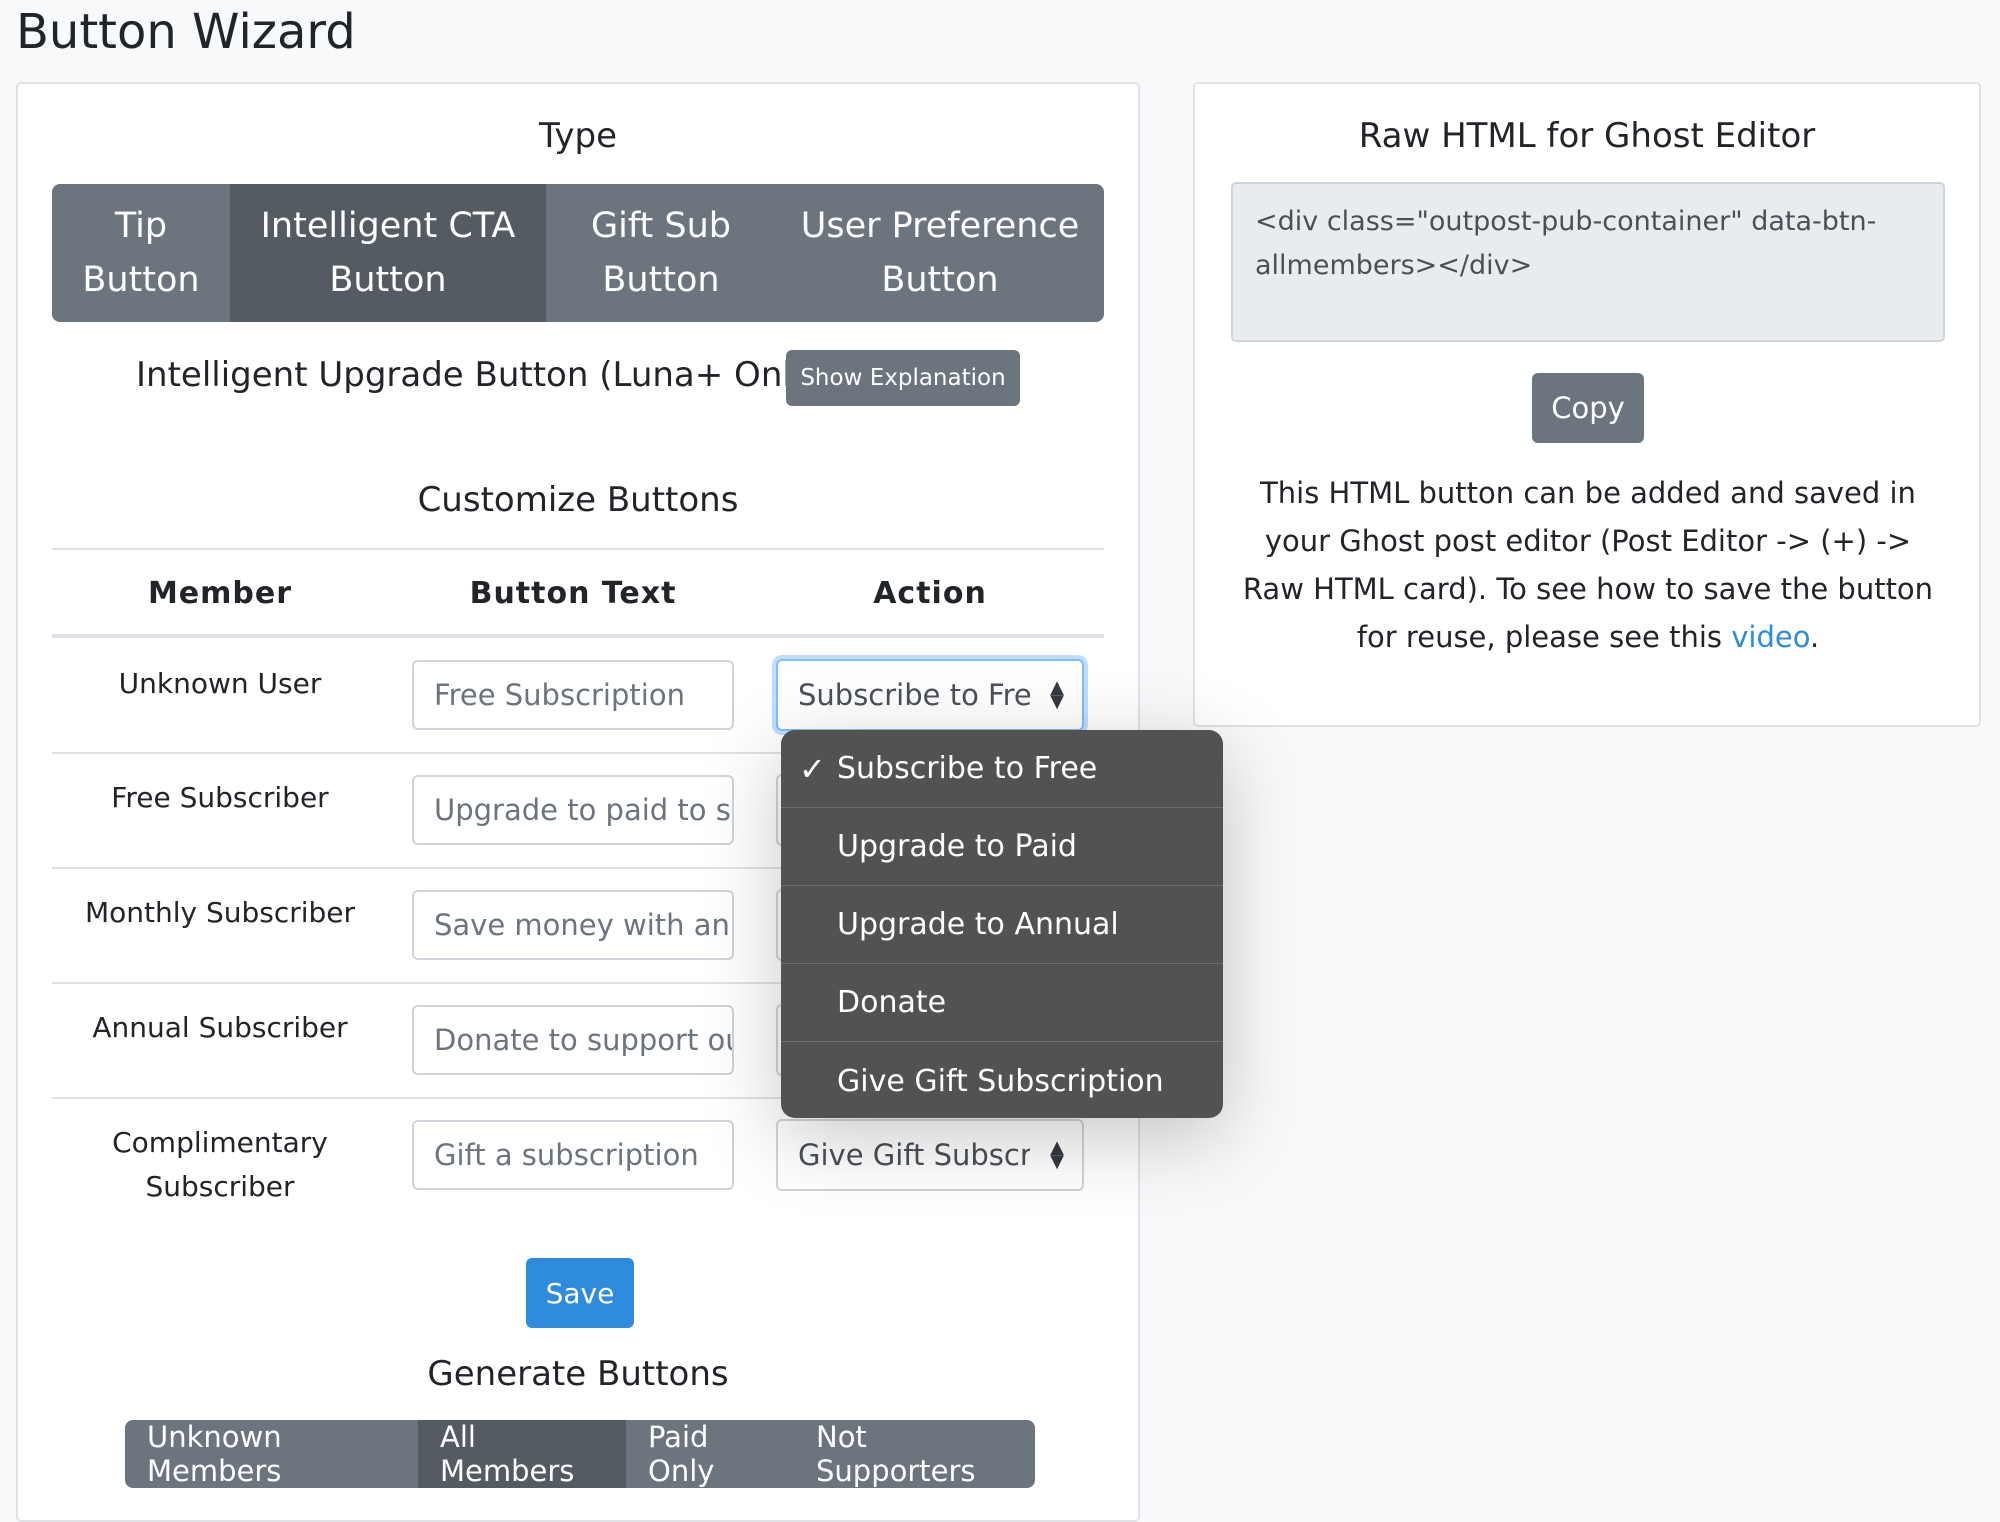 The image size is (2000, 1522). Describe the element at coordinates (1002, 1003) in the screenshot. I see `menu-item-donate: Donate` at that location.